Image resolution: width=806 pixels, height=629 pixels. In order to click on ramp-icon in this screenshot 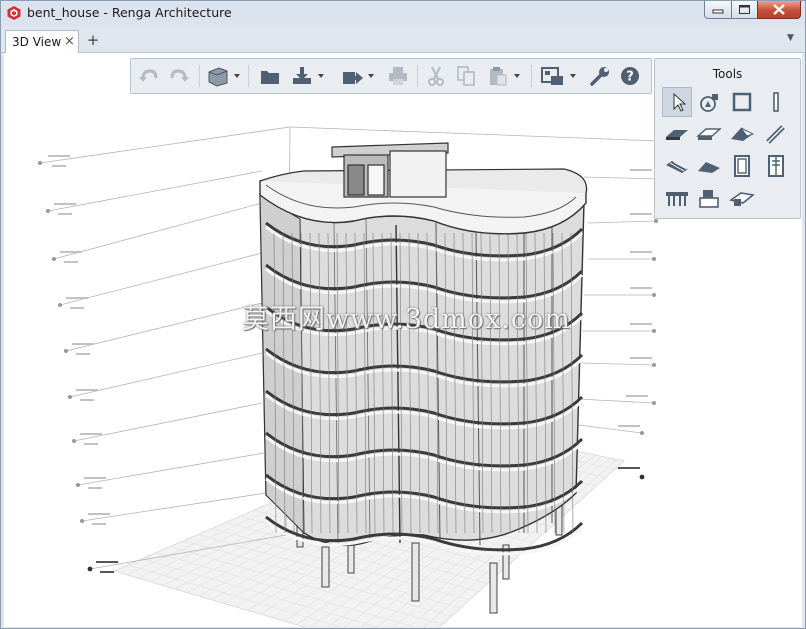, I will do `click(709, 167)`.